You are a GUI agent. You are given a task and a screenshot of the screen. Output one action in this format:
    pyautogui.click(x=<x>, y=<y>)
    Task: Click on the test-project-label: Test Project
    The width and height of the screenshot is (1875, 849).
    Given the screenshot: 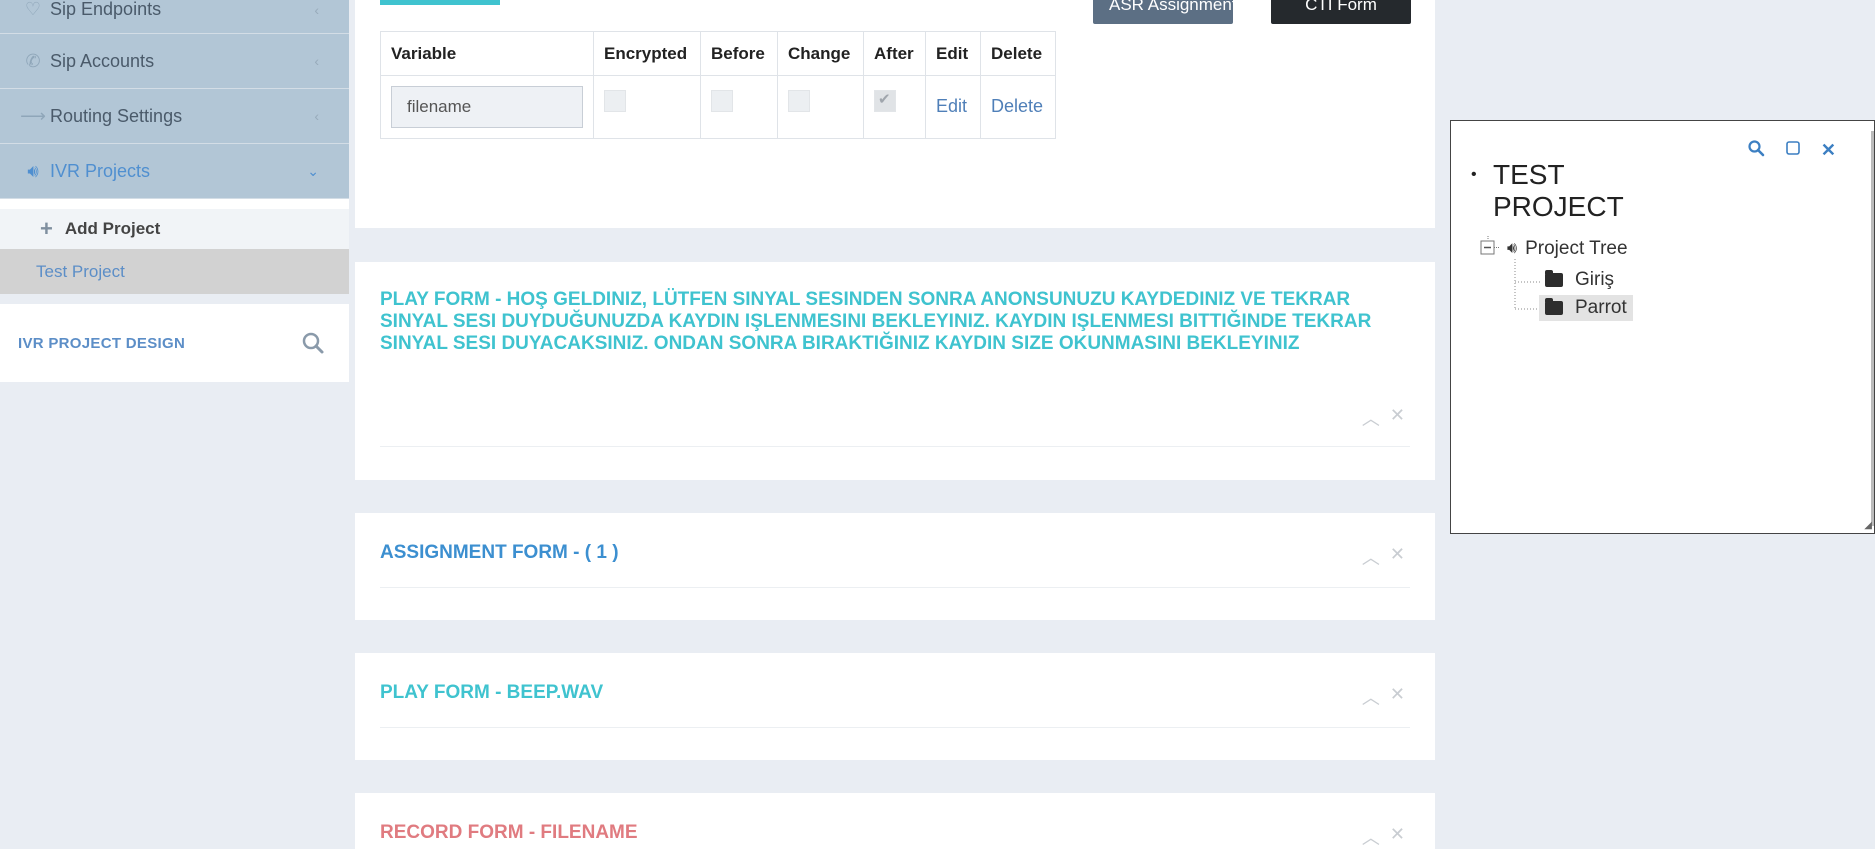 What is the action you would take?
    pyautogui.click(x=80, y=271)
    